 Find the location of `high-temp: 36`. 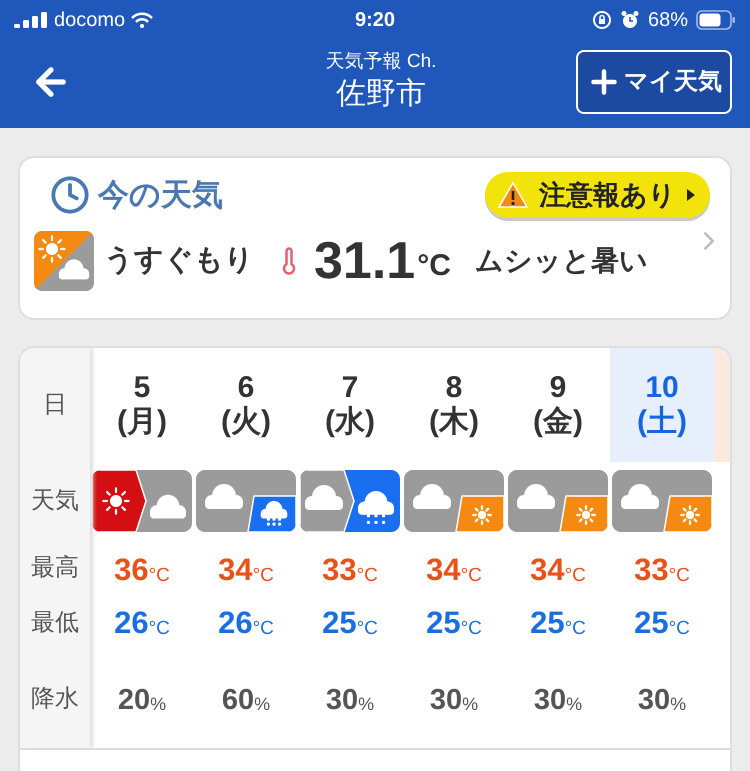

high-temp: 36 is located at coordinates (131, 569).